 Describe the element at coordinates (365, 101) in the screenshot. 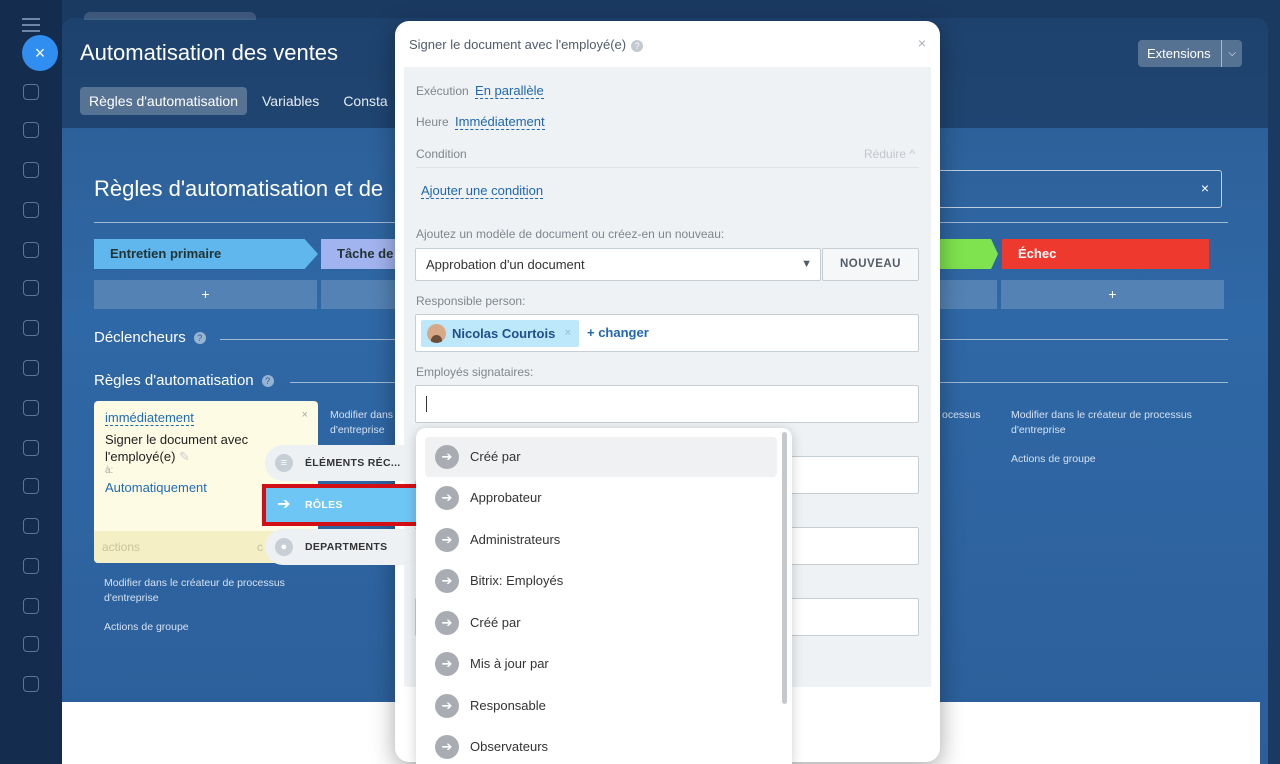

I see `tab-constants: Consta` at that location.